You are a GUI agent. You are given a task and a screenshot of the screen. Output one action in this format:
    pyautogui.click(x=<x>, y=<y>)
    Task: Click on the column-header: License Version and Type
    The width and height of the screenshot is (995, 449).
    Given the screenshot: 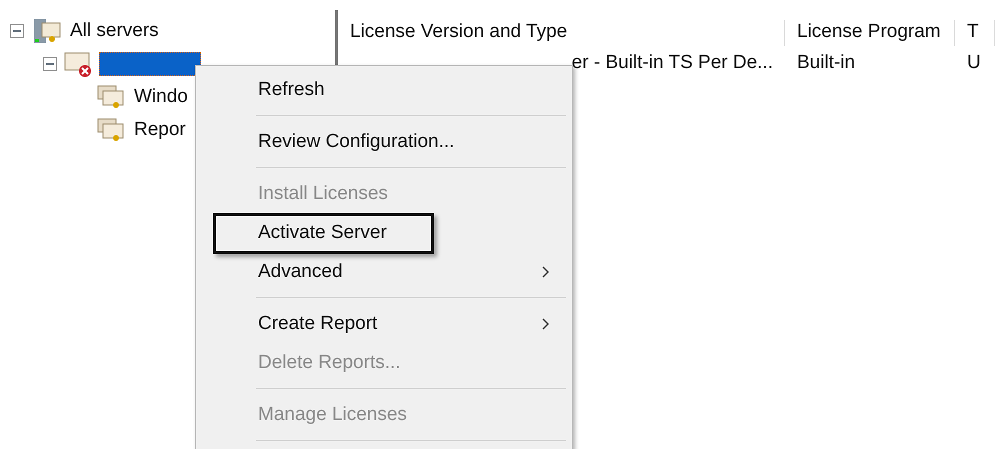 What is the action you would take?
    pyautogui.click(x=561, y=33)
    